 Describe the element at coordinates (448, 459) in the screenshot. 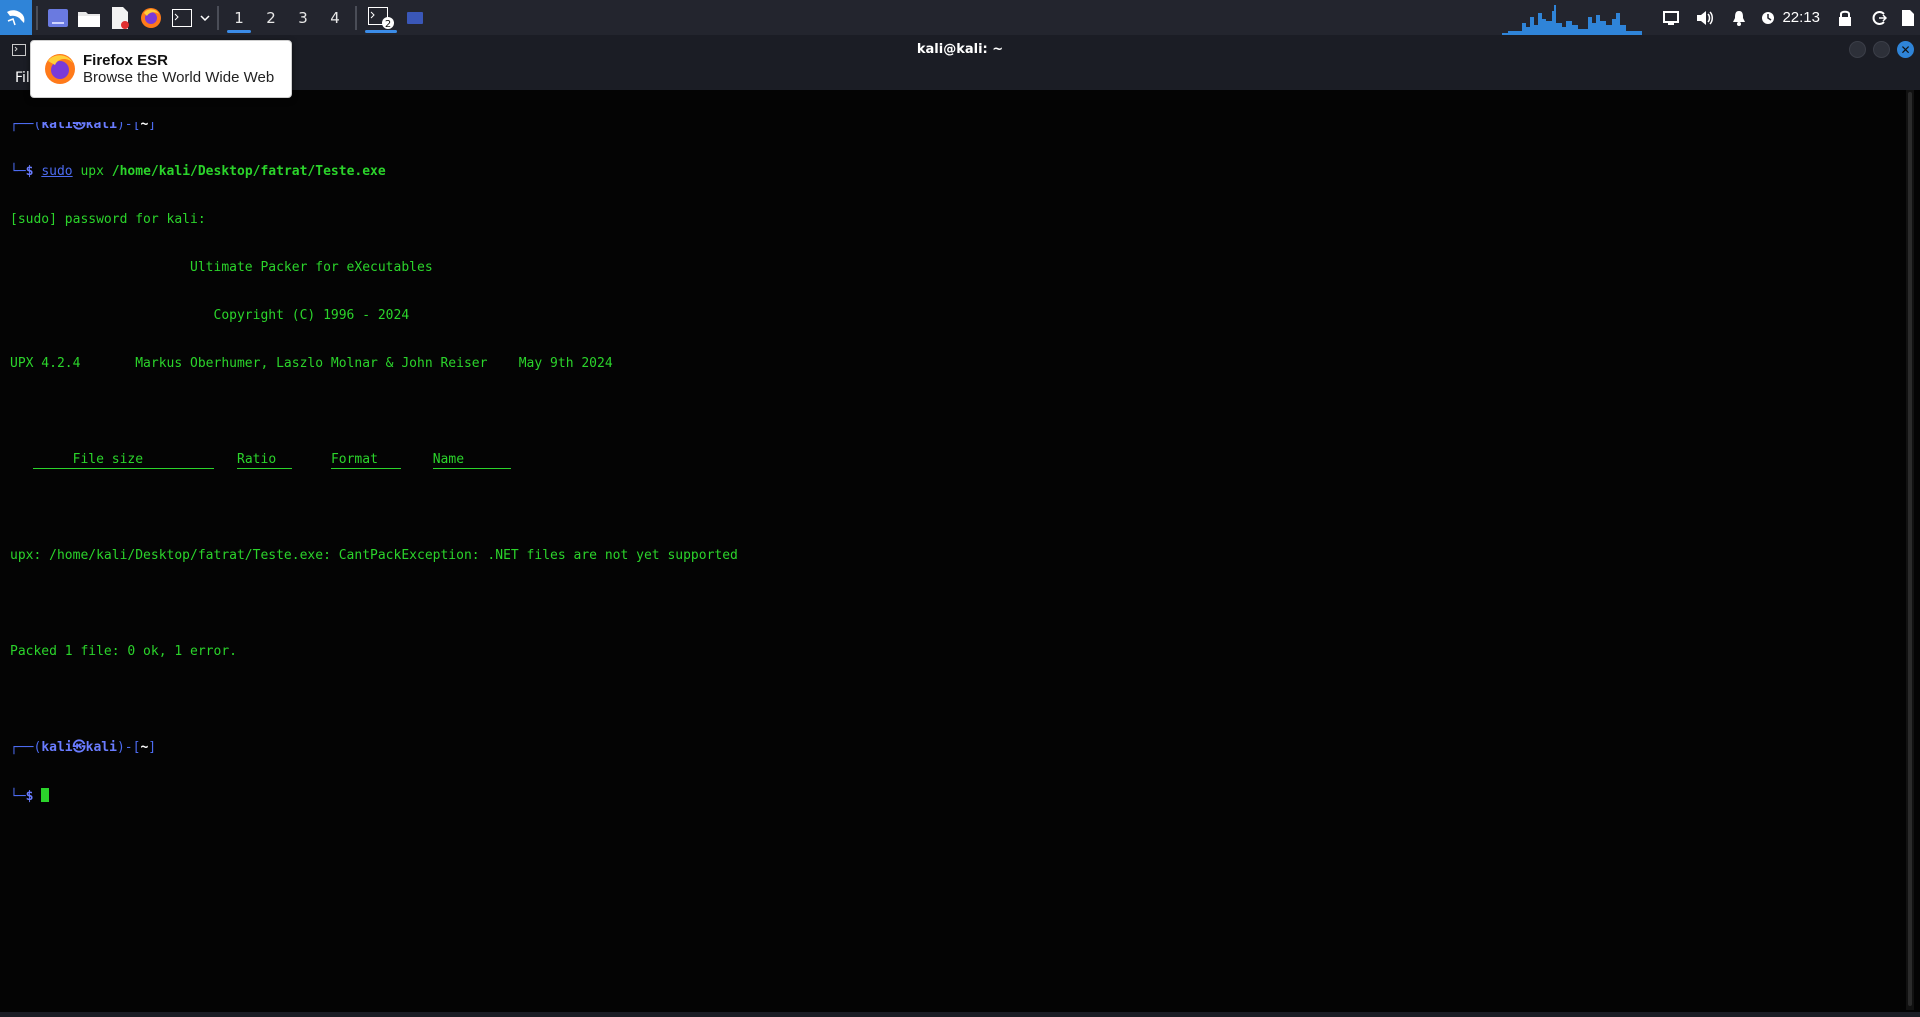

I see `col-name: Name` at that location.